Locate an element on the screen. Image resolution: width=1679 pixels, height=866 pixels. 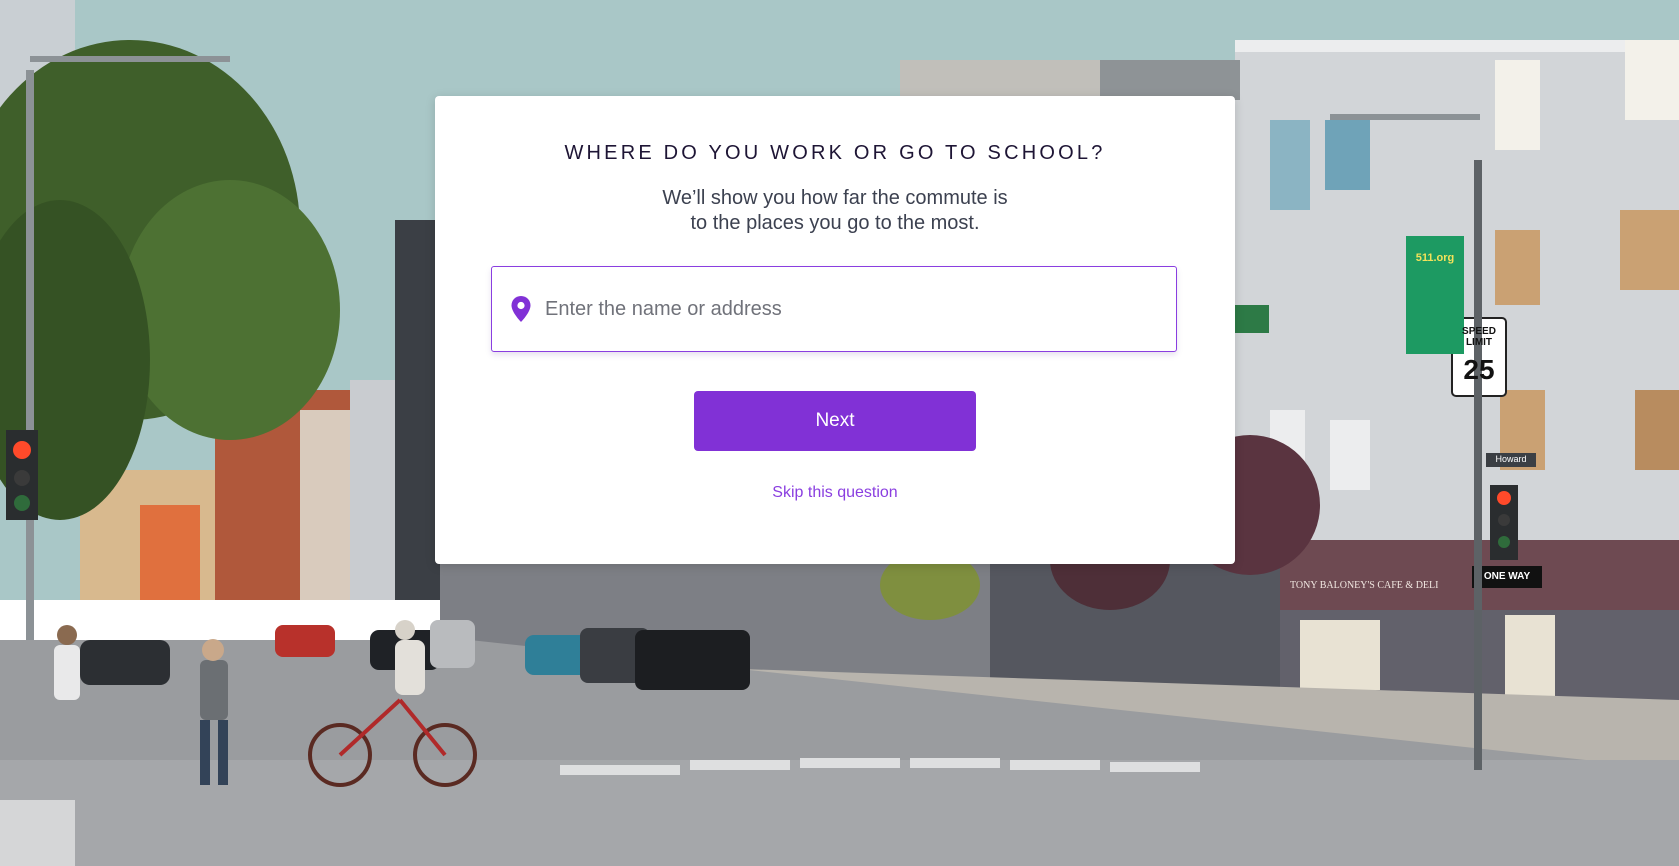
speed-limit-value: 25 is located at coordinates (1479, 369).